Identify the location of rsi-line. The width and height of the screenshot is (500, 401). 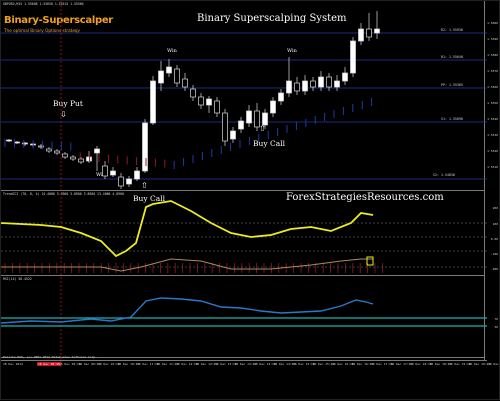
(187, 310).